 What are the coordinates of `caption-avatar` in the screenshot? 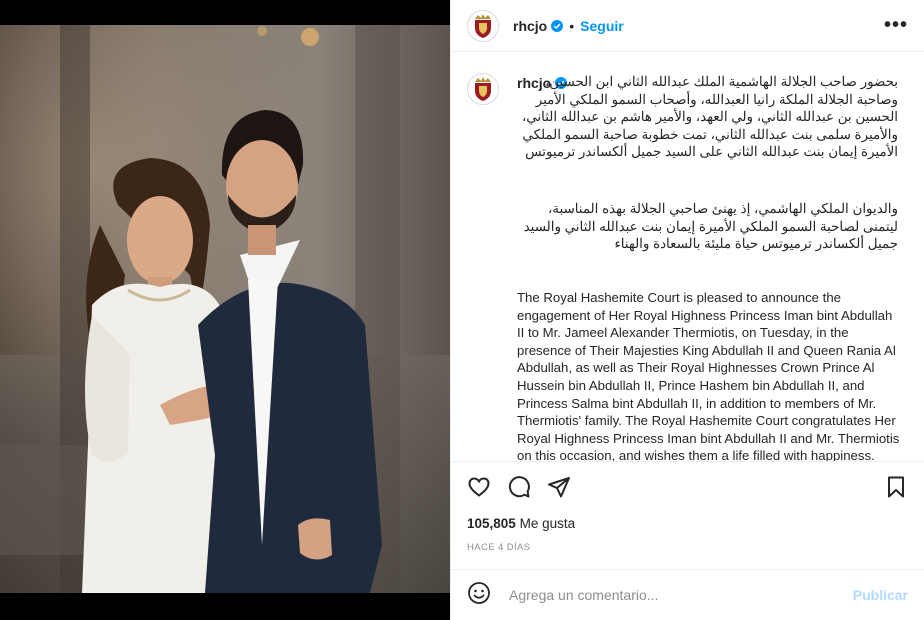 It's located at (483, 89).